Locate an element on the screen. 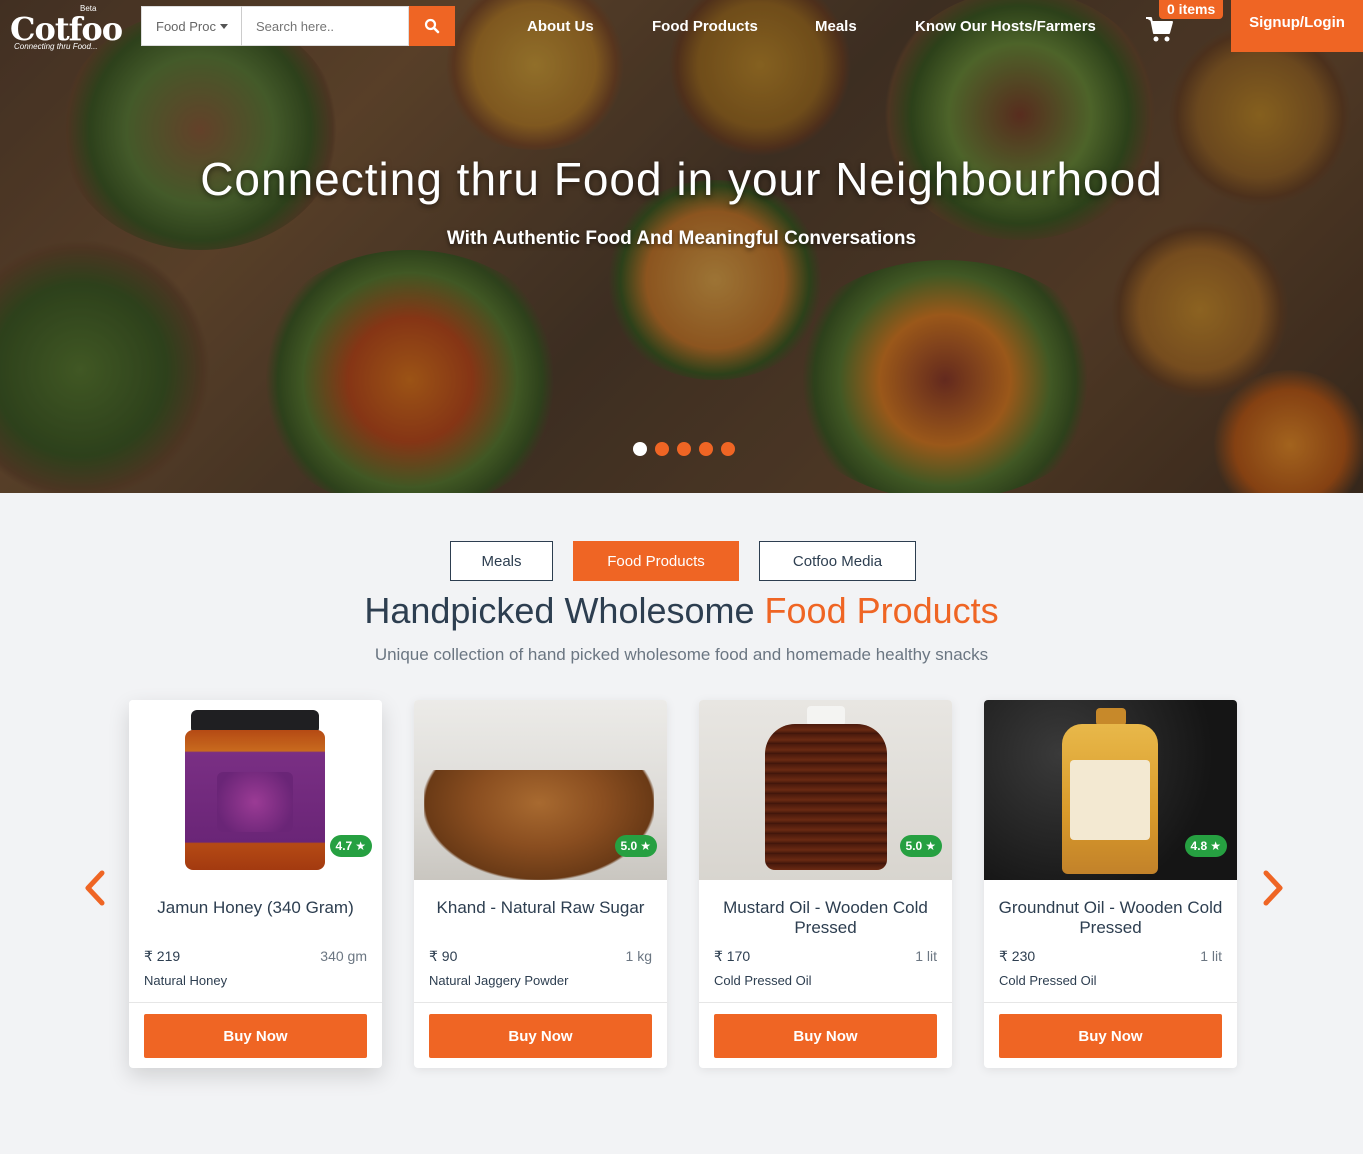 This screenshot has height=1154, width=1363. search-button is located at coordinates (432, 26).